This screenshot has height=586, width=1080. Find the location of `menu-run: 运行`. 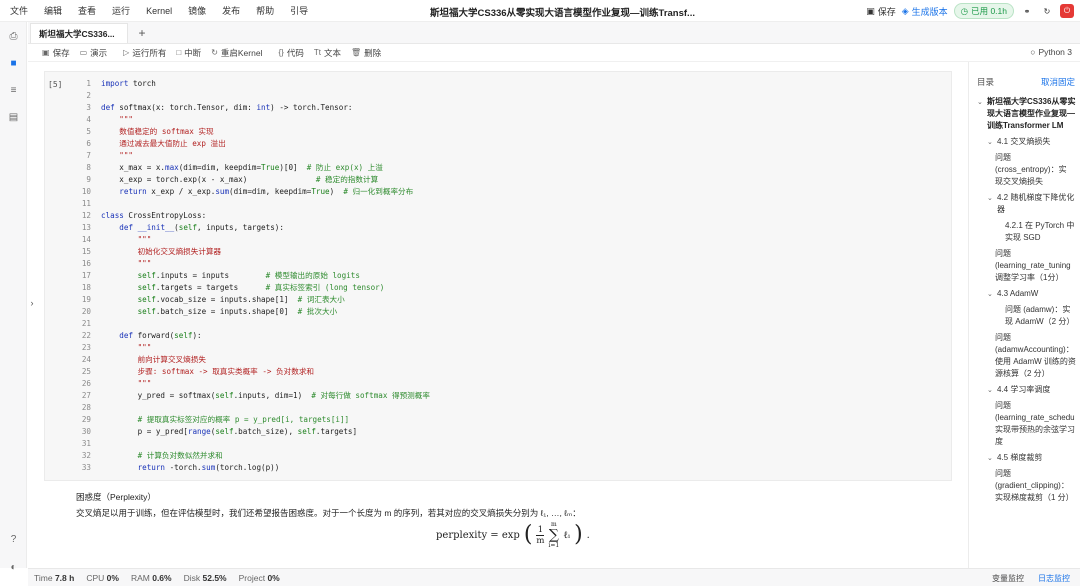

menu-run: 运行 is located at coordinates (121, 10).